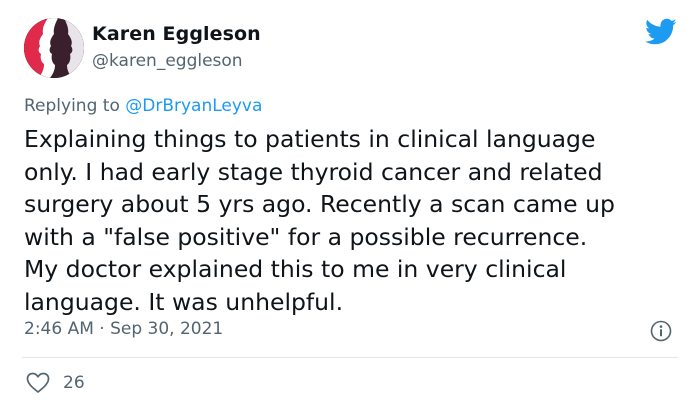 The height and width of the screenshot is (410, 700). What do you see at coordinates (661, 331) in the screenshot?
I see `info-icon` at bounding box center [661, 331].